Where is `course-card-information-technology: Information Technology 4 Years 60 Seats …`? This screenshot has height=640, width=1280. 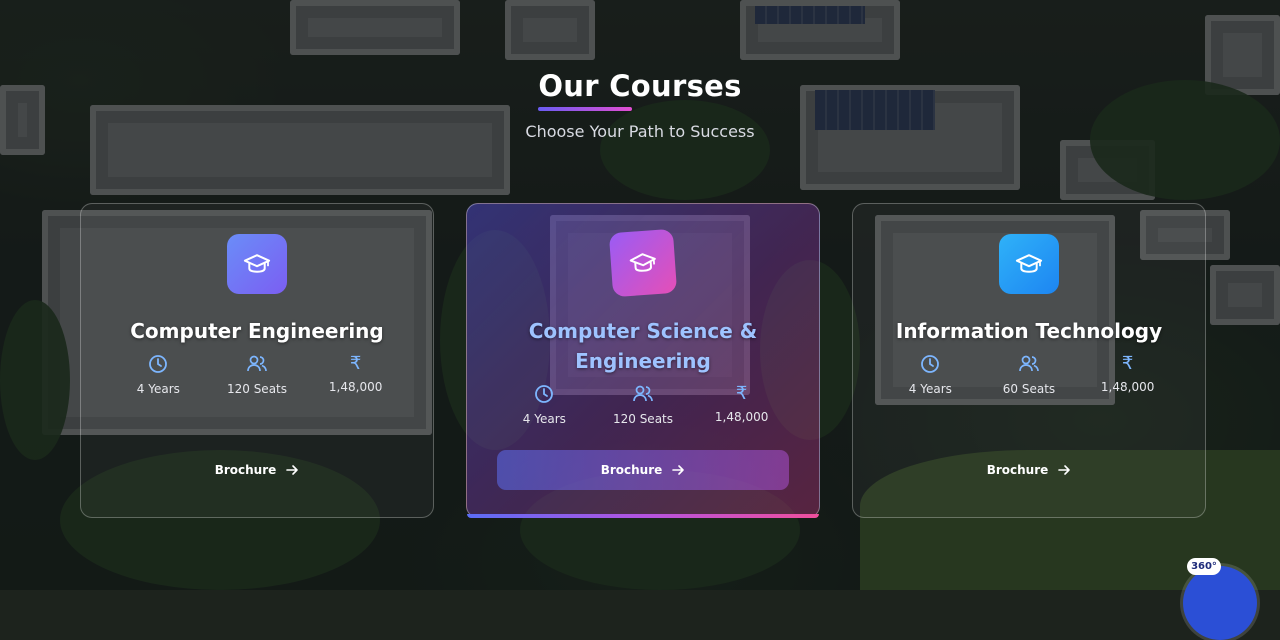 course-card-information-technology: Information Technology 4 Years 60 Seats … is located at coordinates (1029, 360).